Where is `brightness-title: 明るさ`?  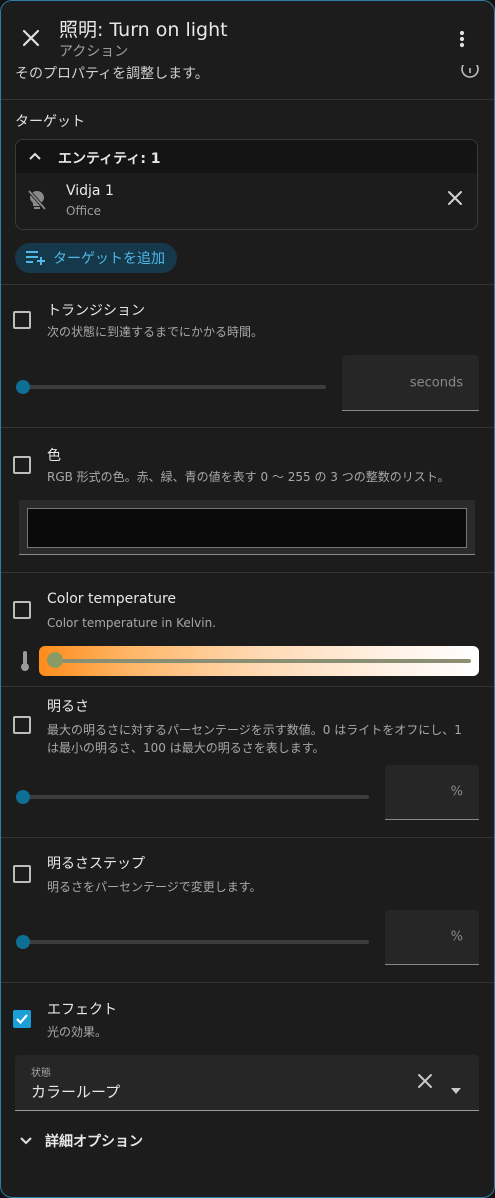
brightness-title: 明るさ is located at coordinates (68, 707).